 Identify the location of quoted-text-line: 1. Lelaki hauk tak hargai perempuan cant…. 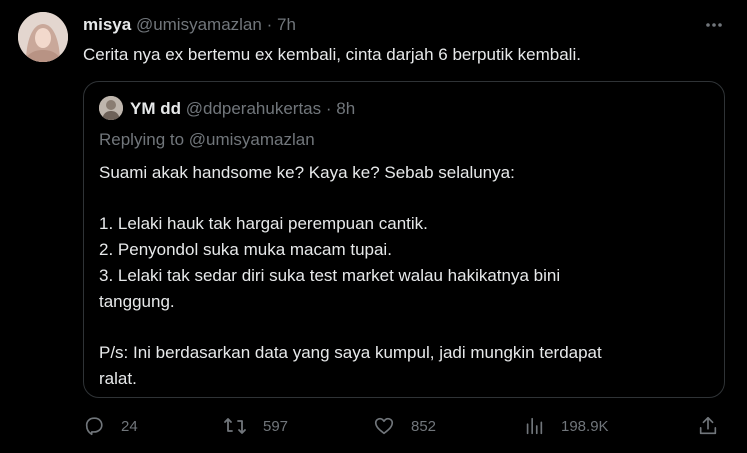
(263, 224).